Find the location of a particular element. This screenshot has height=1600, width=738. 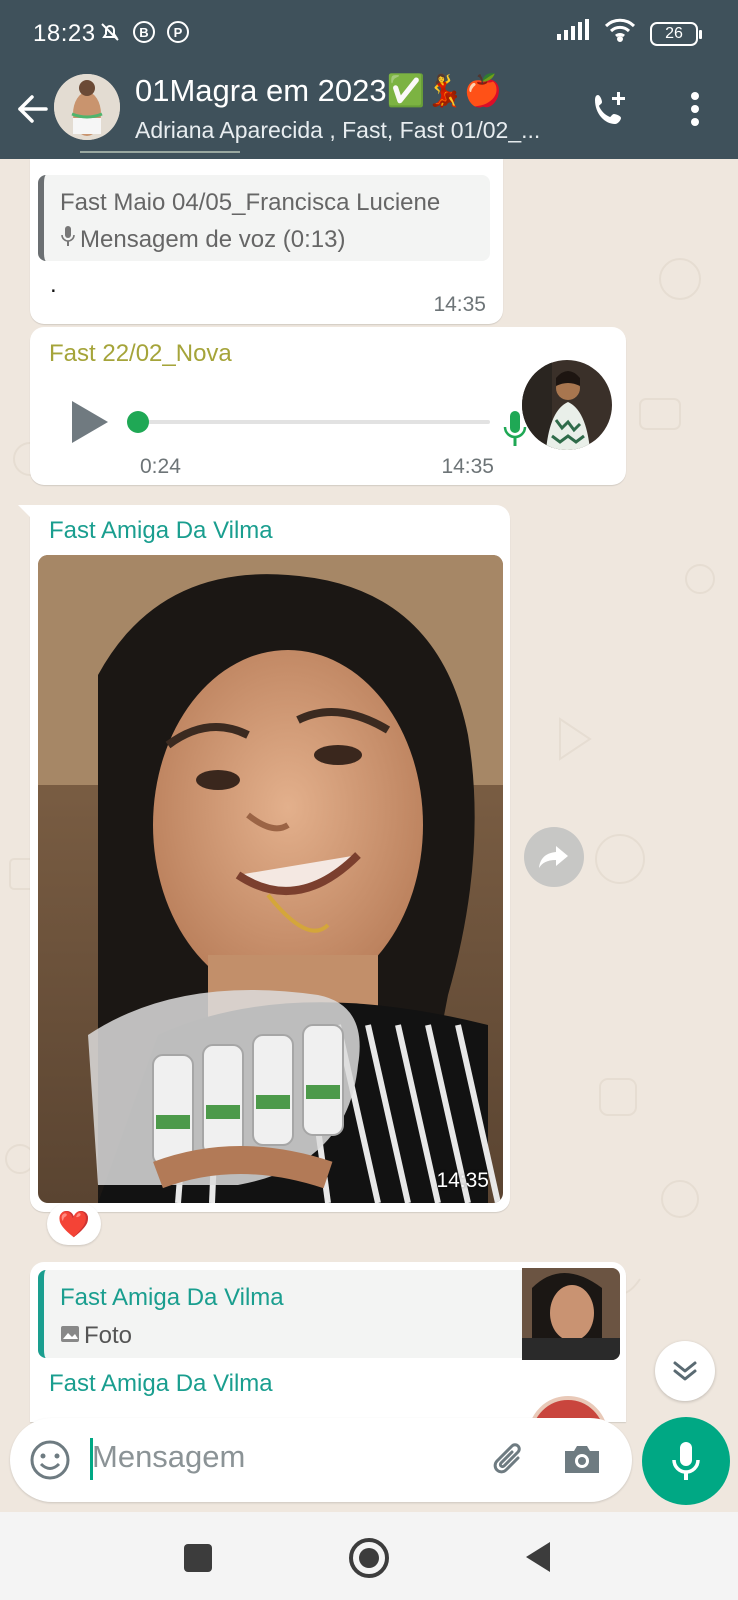

message-sender: Fast 22/02_Nova is located at coordinates (140, 354).